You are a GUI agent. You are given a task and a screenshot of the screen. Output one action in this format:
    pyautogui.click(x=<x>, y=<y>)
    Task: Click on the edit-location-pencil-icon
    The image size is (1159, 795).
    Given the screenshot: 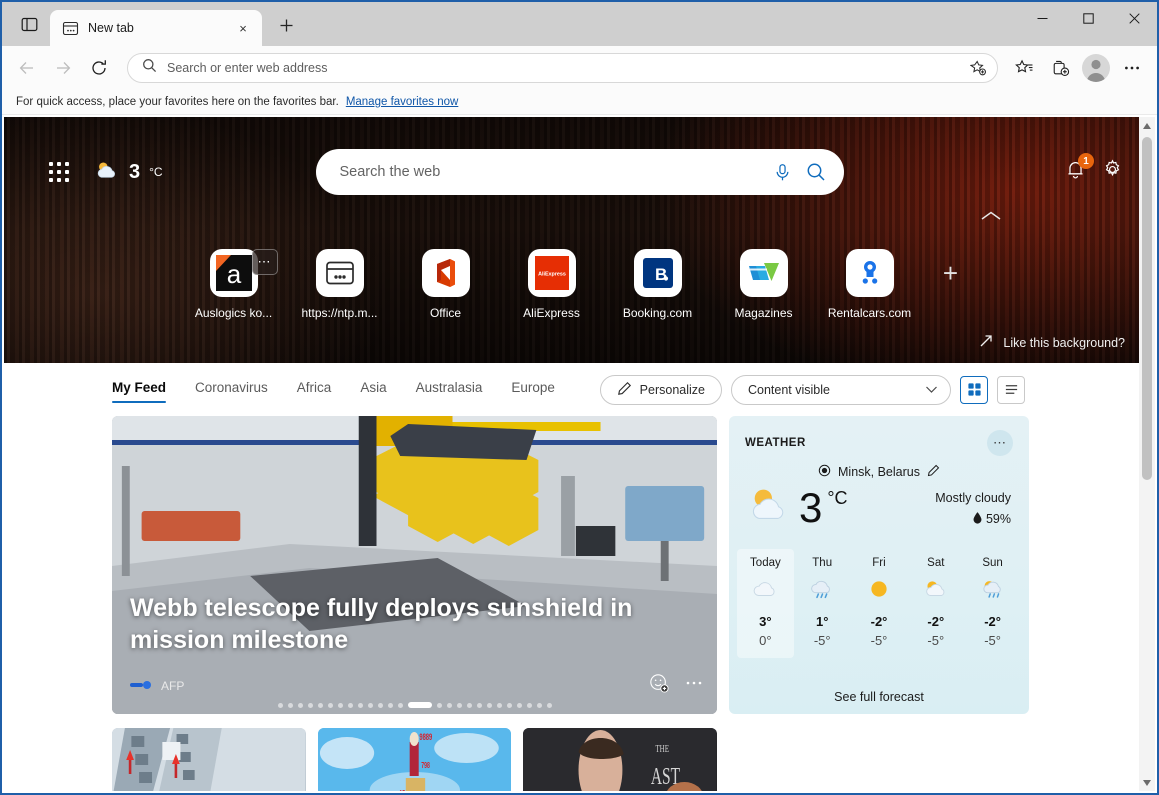 What is the action you would take?
    pyautogui.click(x=933, y=472)
    